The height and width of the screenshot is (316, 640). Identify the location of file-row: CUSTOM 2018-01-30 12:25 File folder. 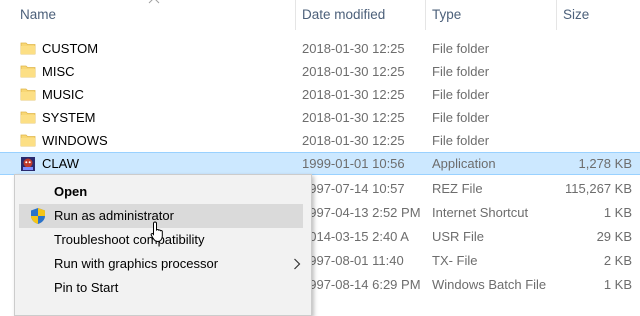
(320, 48).